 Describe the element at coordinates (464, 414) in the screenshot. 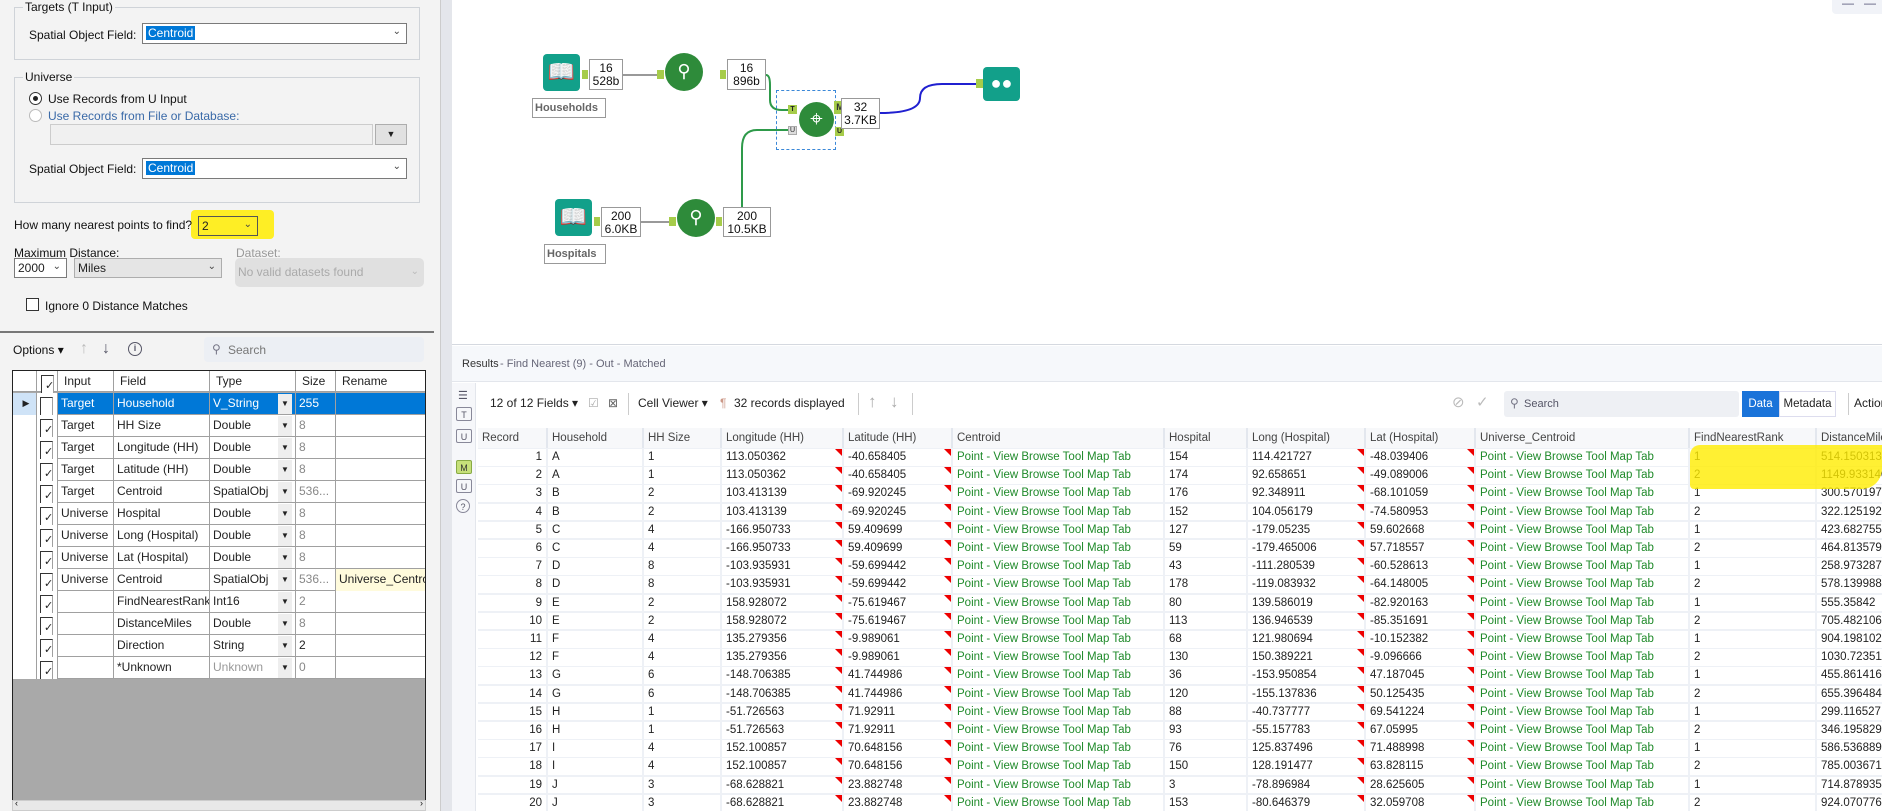

I see `t-anchor-icon: T` at that location.